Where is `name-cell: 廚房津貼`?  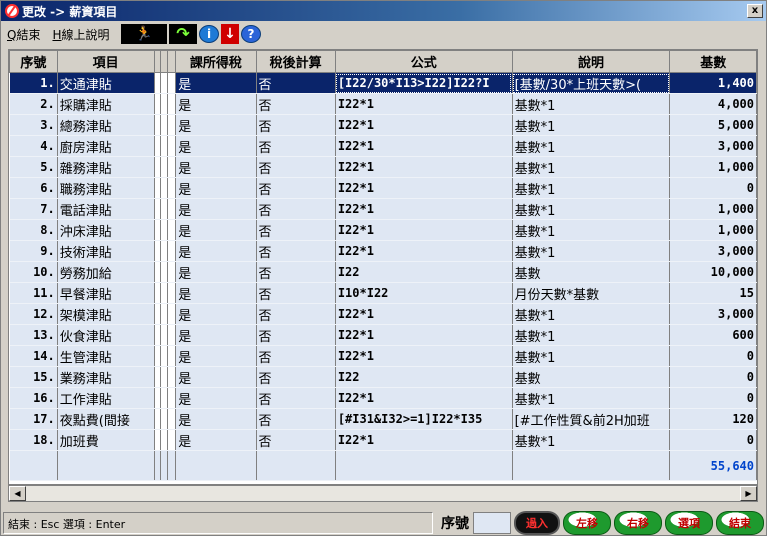 name-cell: 廚房津貼 is located at coordinates (106, 146).